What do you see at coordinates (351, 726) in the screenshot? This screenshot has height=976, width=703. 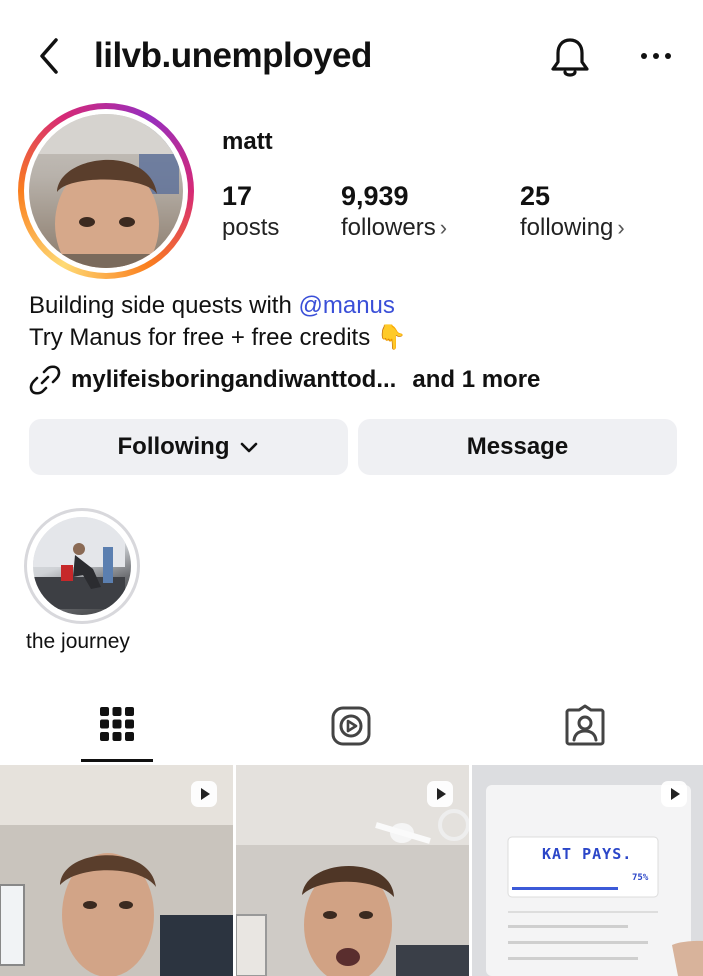 I see `reels-icon` at bounding box center [351, 726].